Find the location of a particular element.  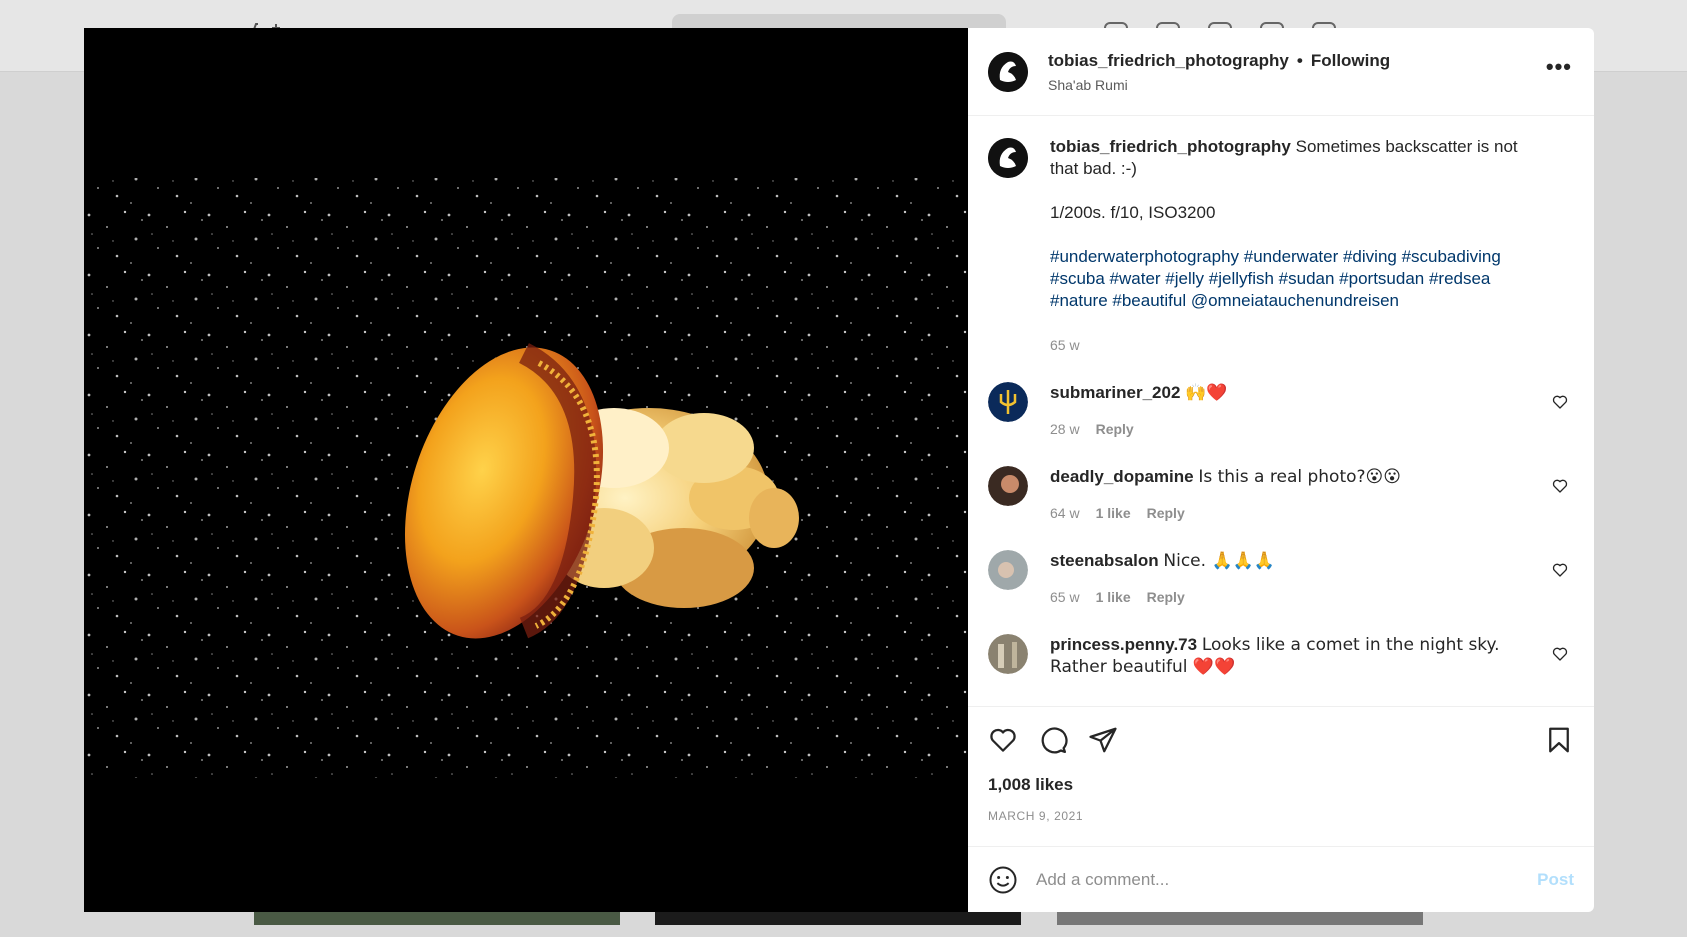

likes-count: 1,008 likes is located at coordinates (1281, 785).